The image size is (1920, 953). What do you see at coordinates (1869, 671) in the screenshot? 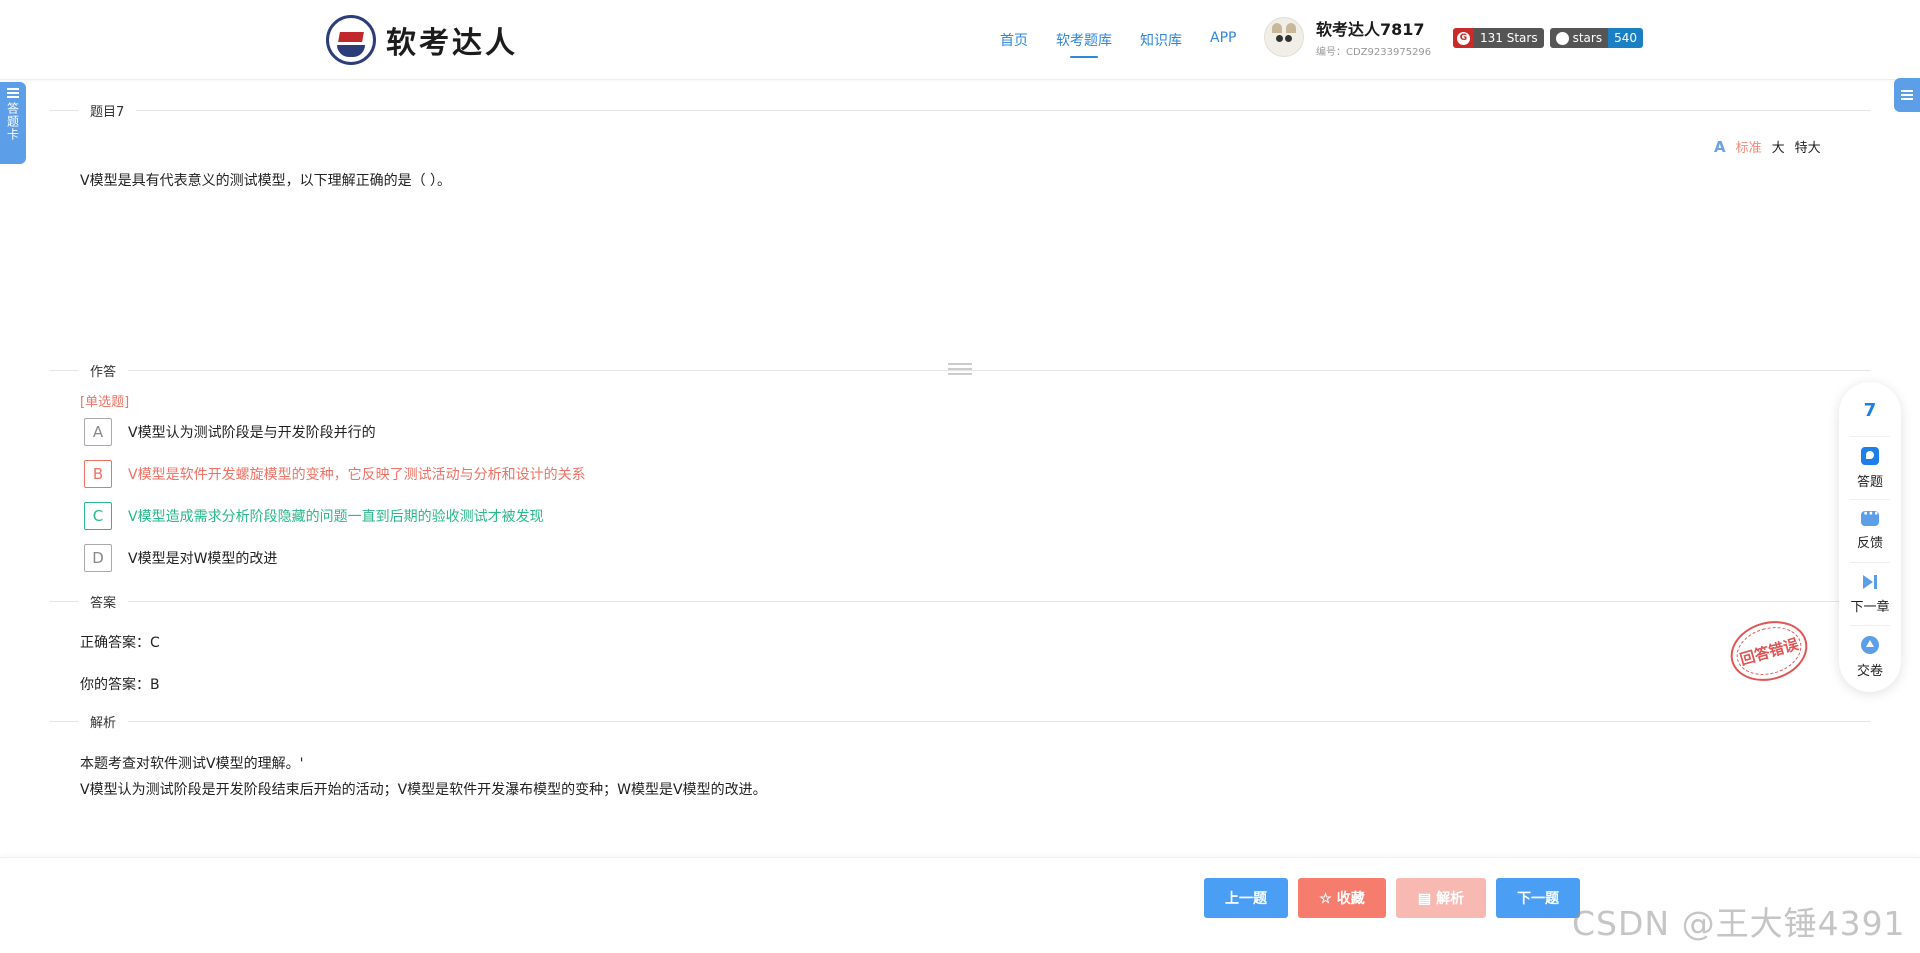
I see `submit-button-label: 交卷` at bounding box center [1869, 671].